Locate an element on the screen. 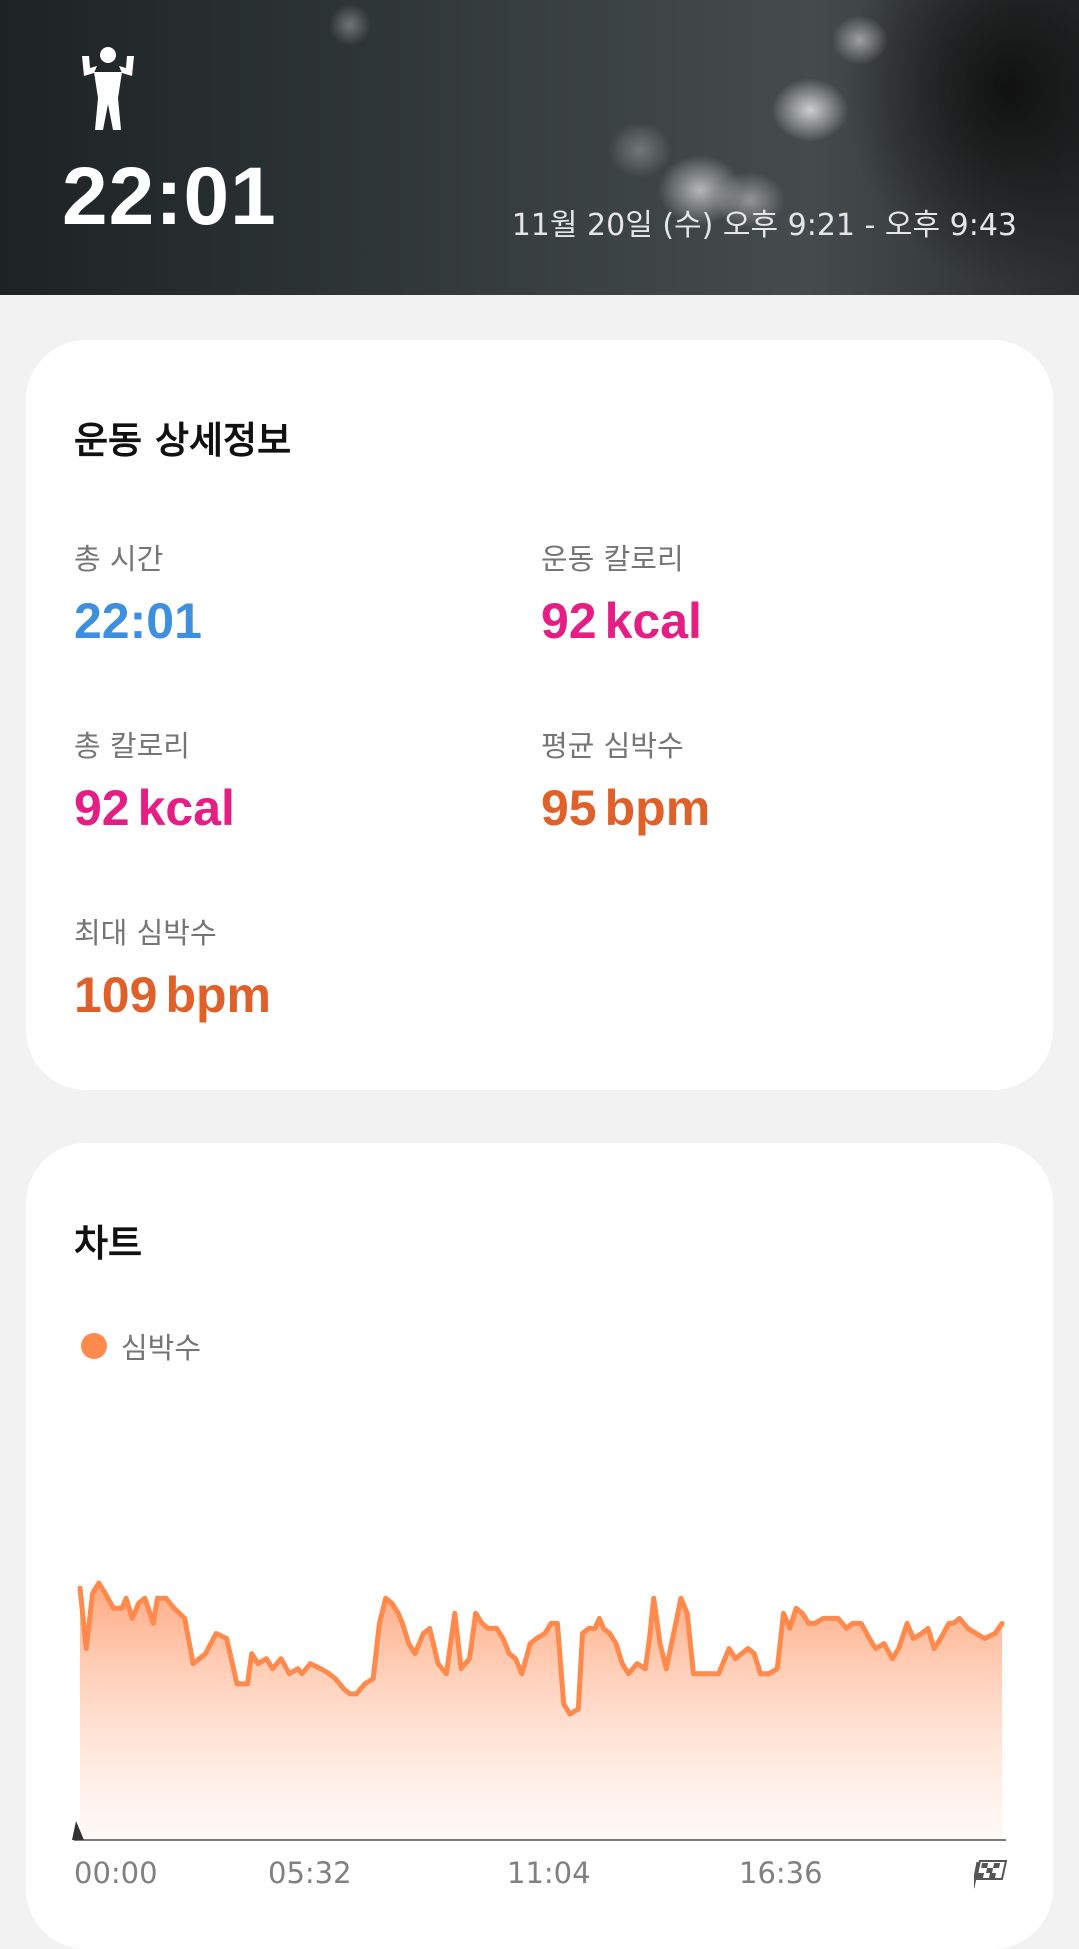 The height and width of the screenshot is (1949, 1079). stat-total-calories: 총 칼로리 92 kcal is located at coordinates (154, 780).